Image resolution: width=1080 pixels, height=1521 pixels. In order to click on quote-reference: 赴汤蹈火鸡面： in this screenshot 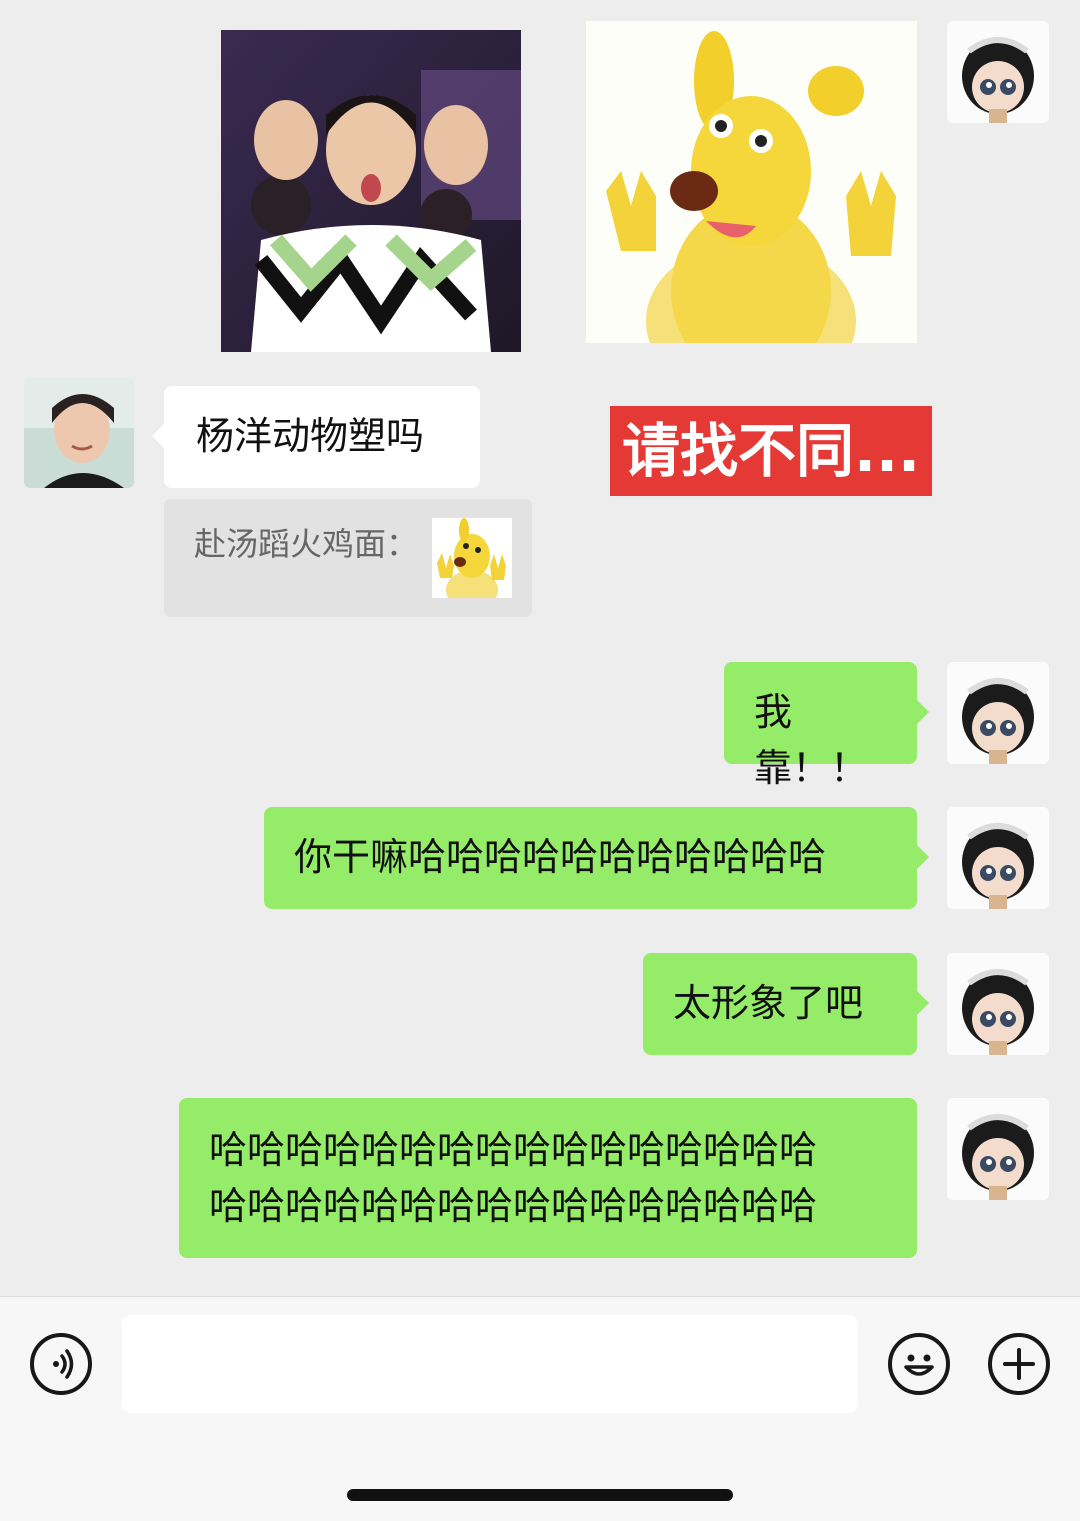, I will do `click(348, 558)`.